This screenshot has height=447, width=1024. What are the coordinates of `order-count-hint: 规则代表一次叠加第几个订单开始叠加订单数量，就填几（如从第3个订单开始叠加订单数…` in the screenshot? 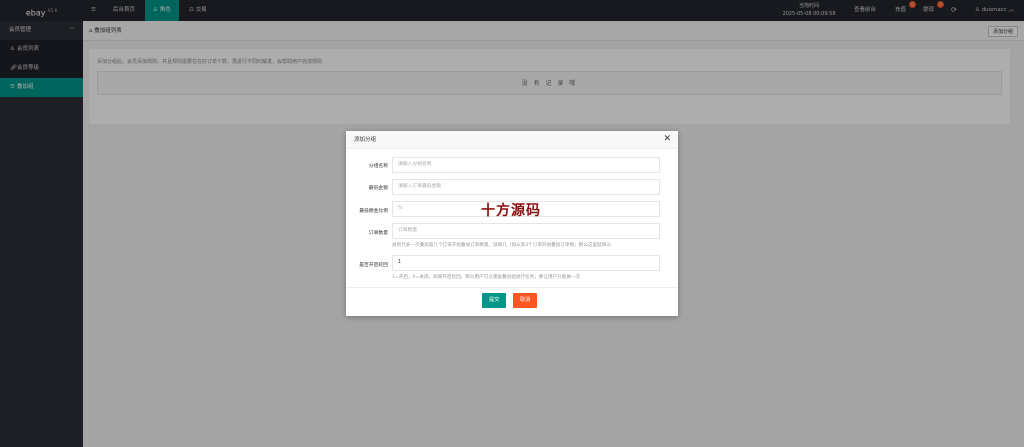 It's located at (503, 245).